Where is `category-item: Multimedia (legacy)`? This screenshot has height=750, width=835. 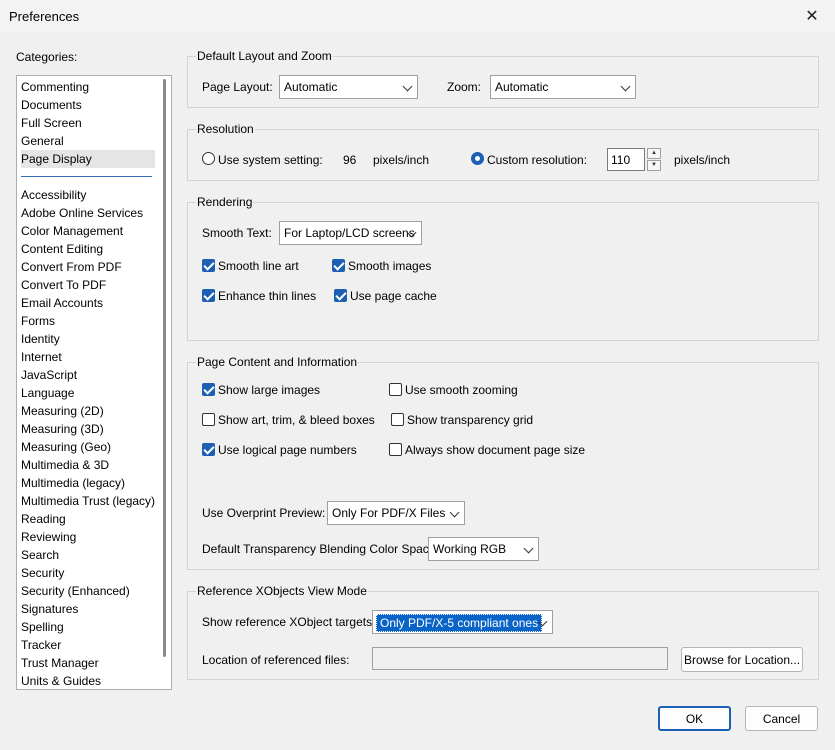 category-item: Multimedia (legacy) is located at coordinates (73, 483).